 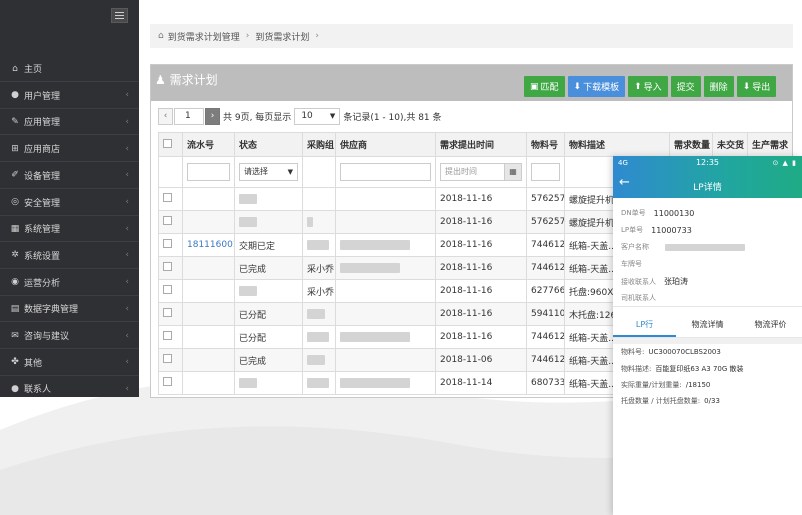 I want to click on breadcrumb-level1: 到货需求计划管理, so click(x=204, y=36).